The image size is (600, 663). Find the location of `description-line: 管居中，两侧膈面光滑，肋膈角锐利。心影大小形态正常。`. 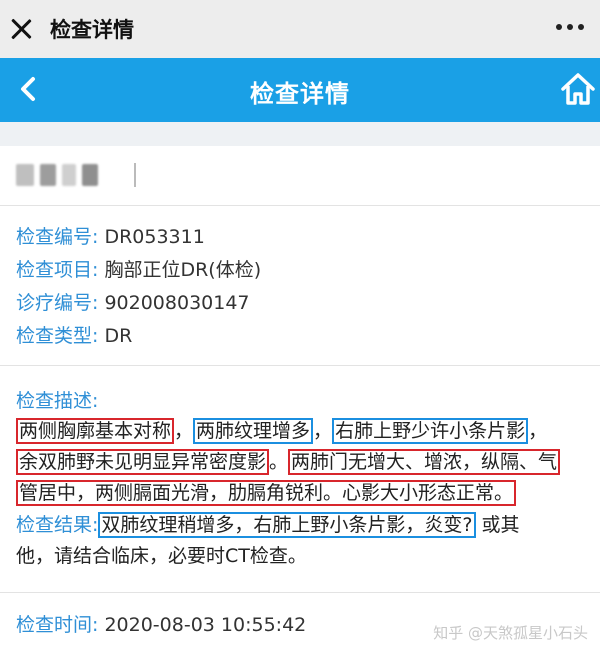

description-line: 管居中，两侧膈面光滑，肋膈角锐利。心影大小形态正常。 is located at coordinates (305, 493).